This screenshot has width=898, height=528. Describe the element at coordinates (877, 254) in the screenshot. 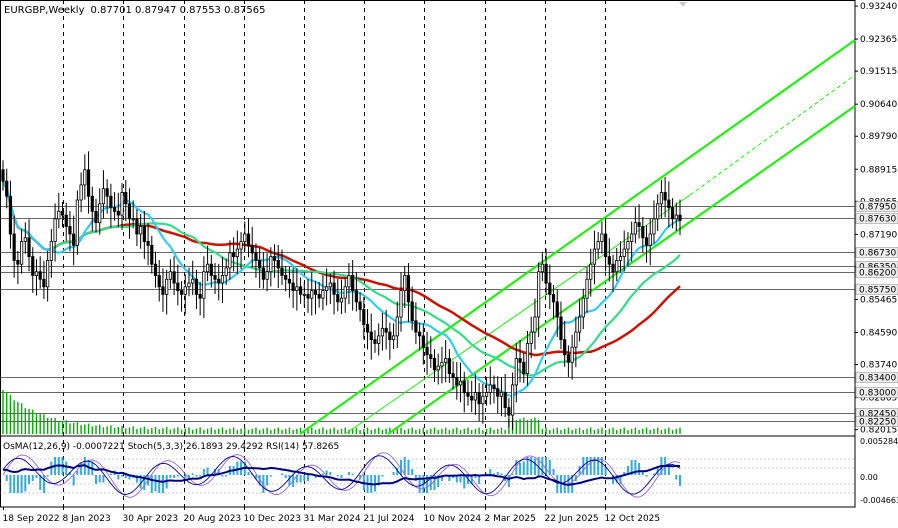

I see `level-label: 0.86730` at that location.